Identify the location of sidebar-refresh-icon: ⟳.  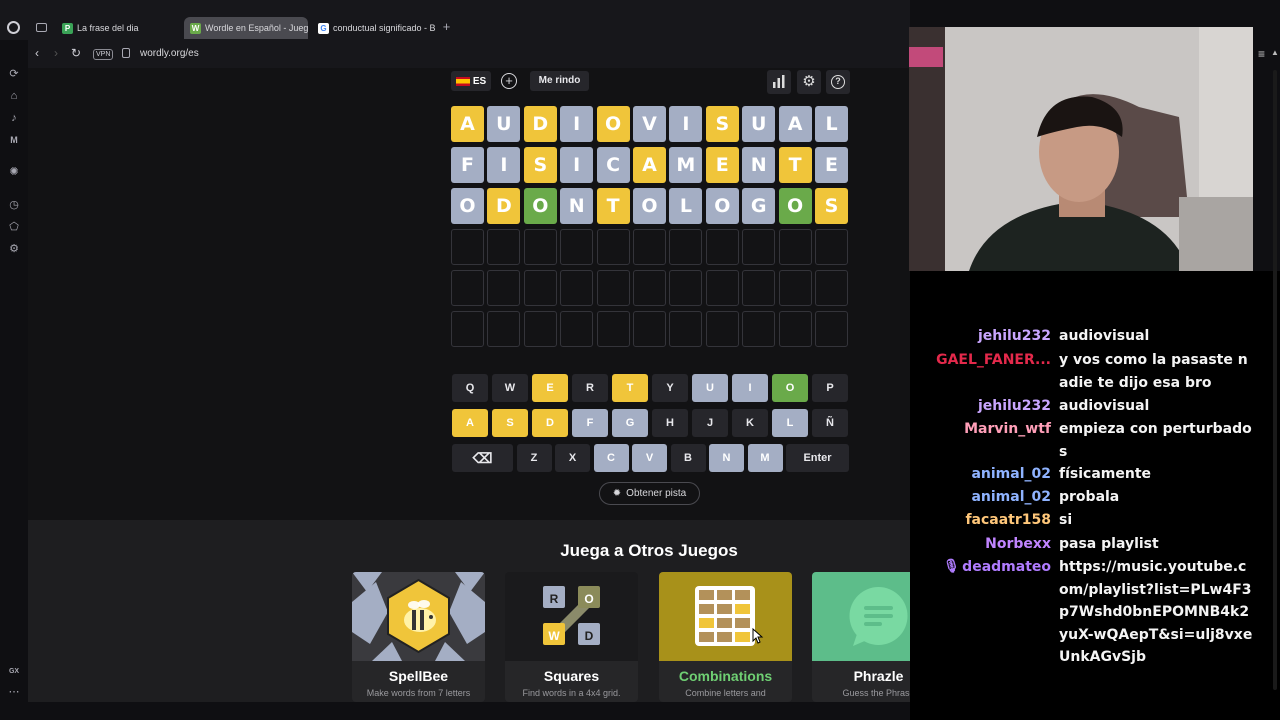
(14, 74).